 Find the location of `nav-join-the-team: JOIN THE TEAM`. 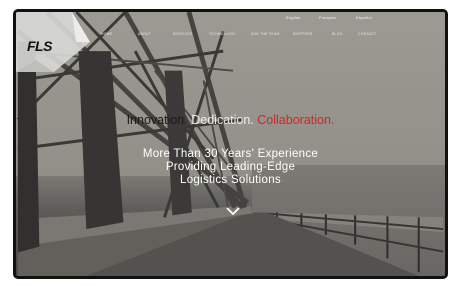

nav-join-the-team: JOIN THE TEAM is located at coordinates (265, 34).